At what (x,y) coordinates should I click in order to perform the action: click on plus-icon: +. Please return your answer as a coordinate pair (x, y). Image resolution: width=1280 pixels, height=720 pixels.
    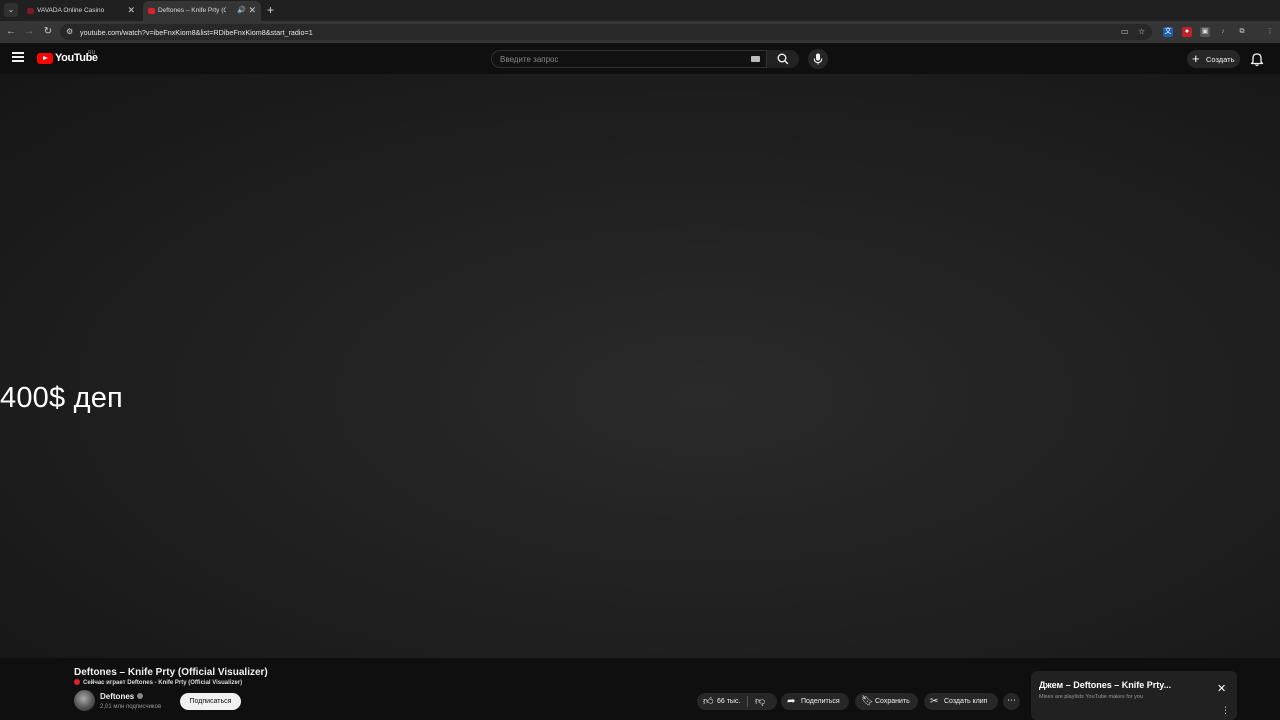
    Looking at the image, I should click on (1196, 58).